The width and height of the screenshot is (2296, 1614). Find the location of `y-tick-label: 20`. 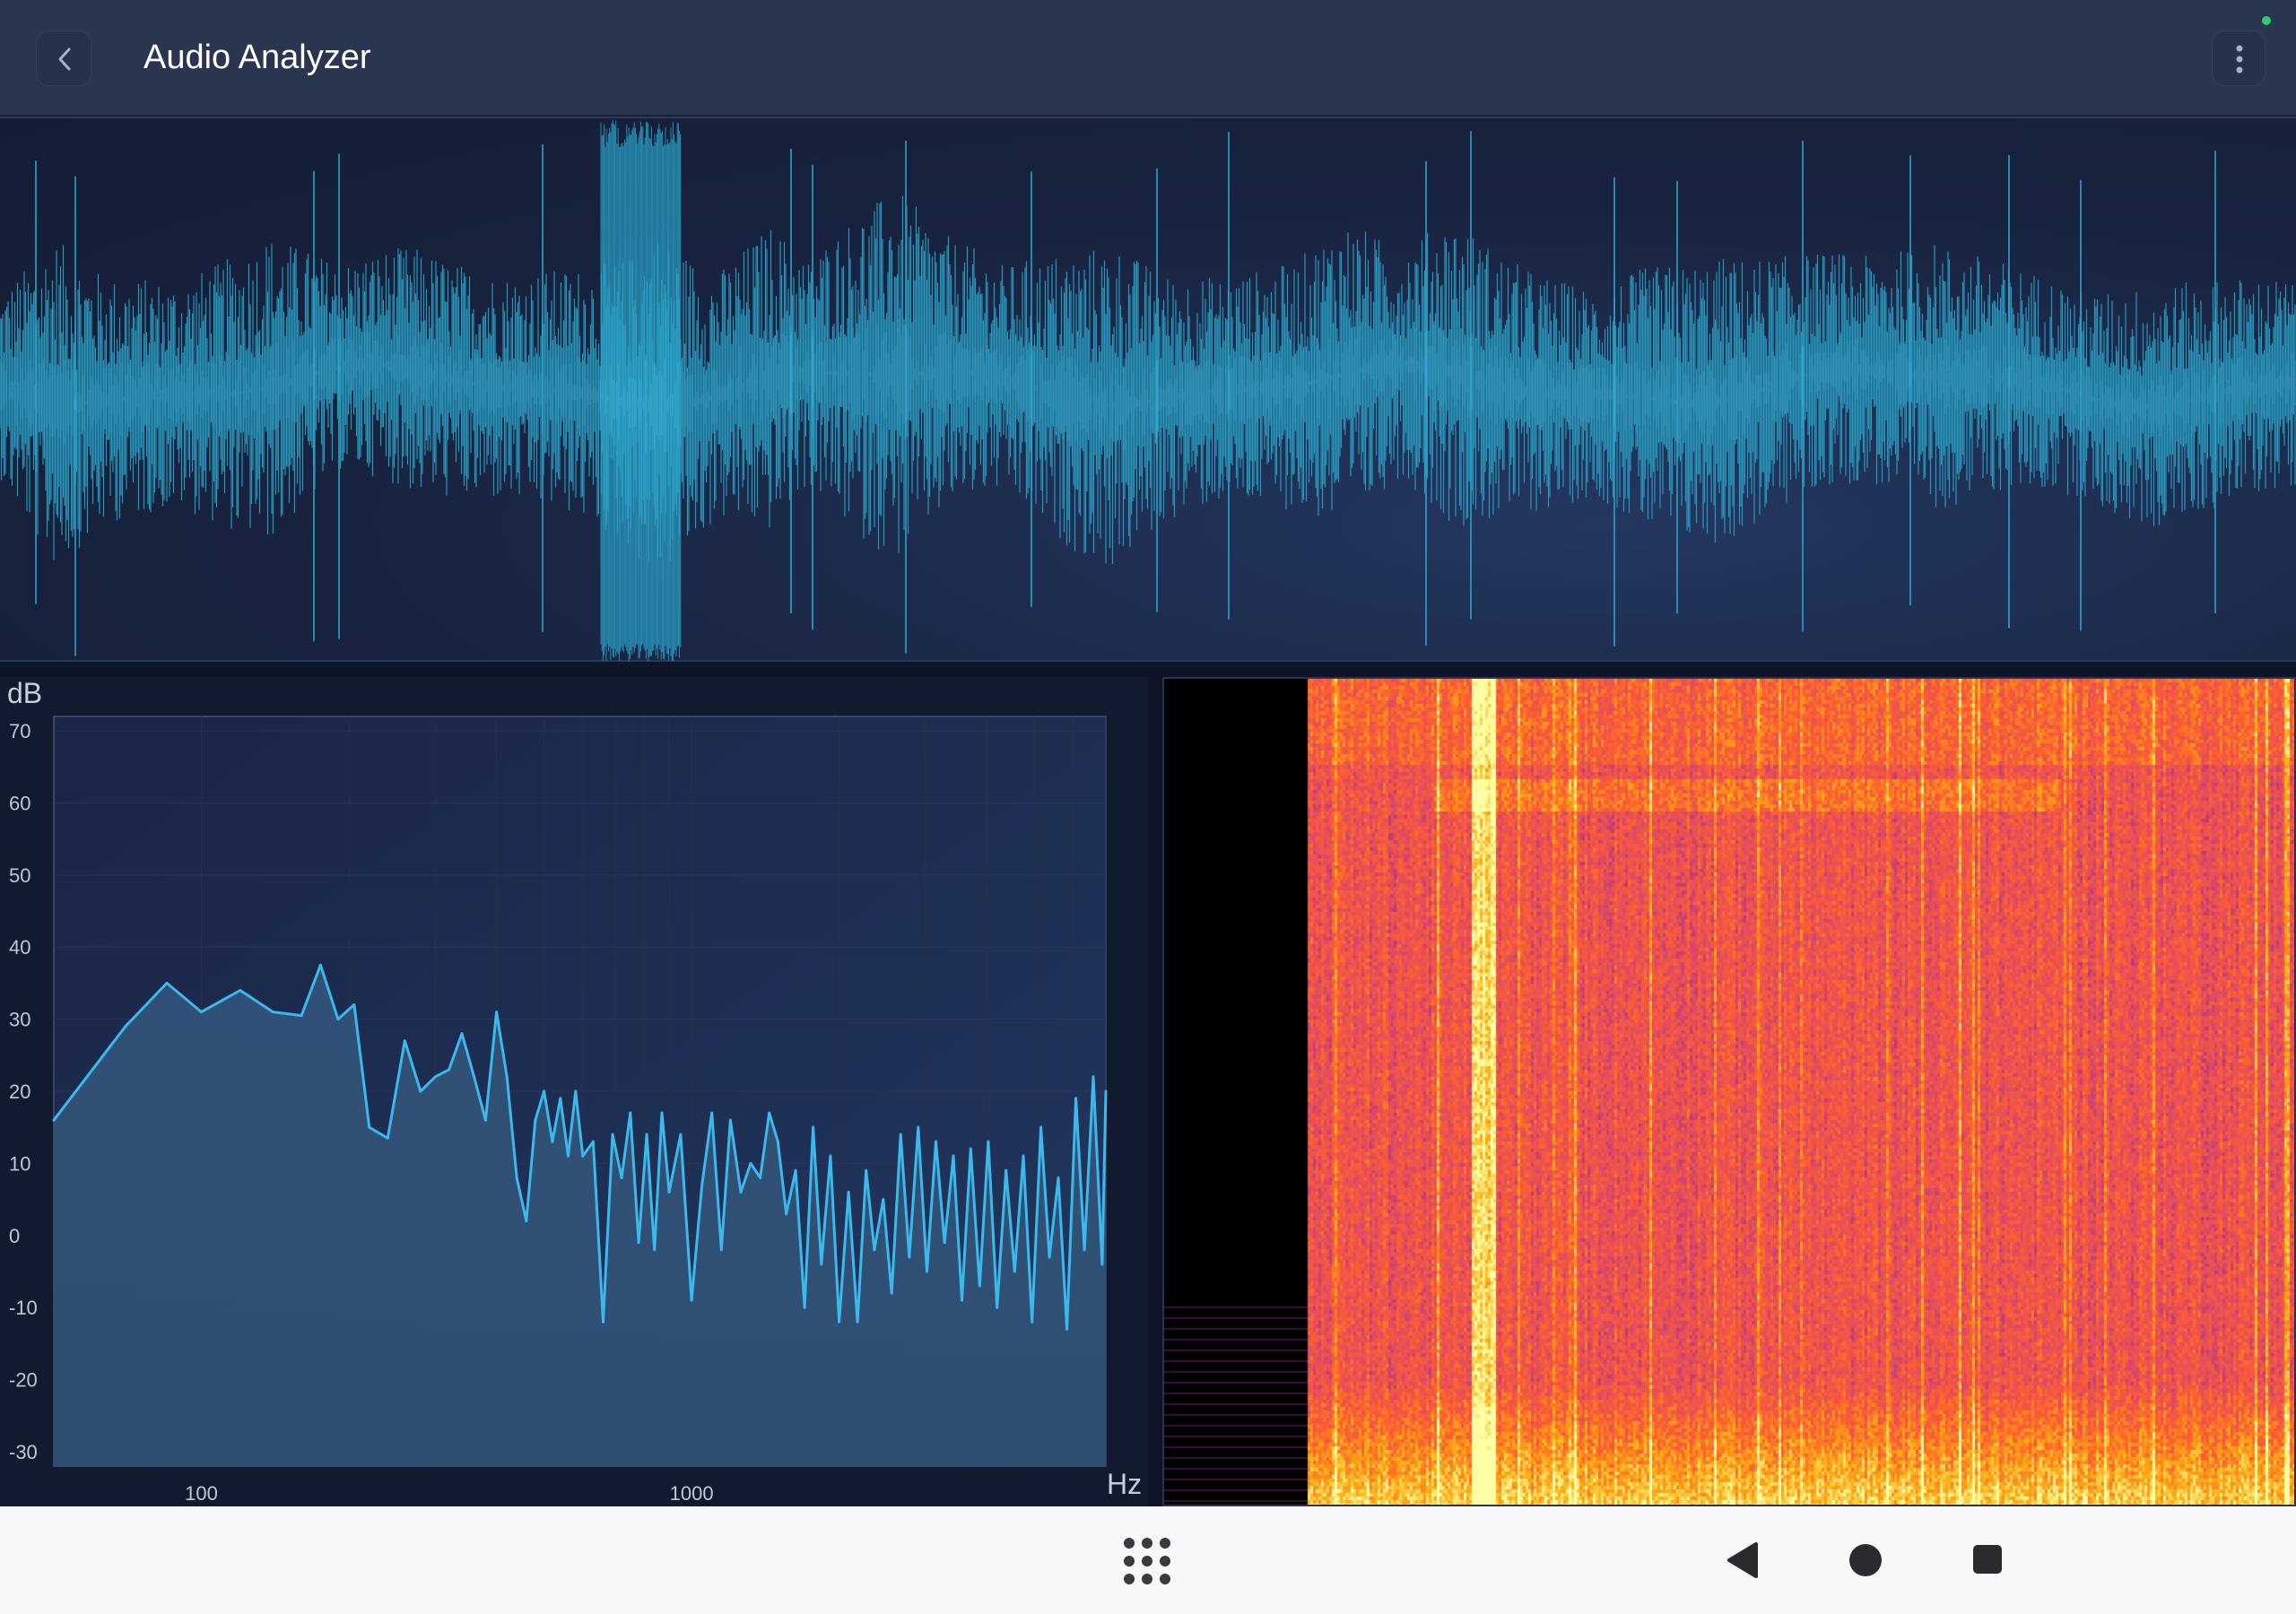

y-tick-label: 20 is located at coordinates (19, 1091).